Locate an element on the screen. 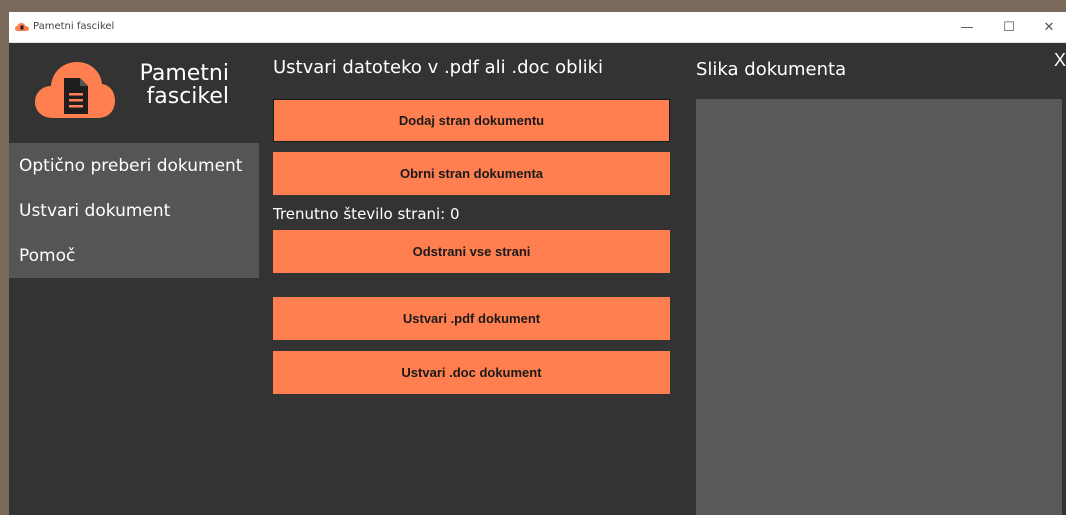 The width and height of the screenshot is (1066, 515). minimize-button: — is located at coordinates (967, 27).